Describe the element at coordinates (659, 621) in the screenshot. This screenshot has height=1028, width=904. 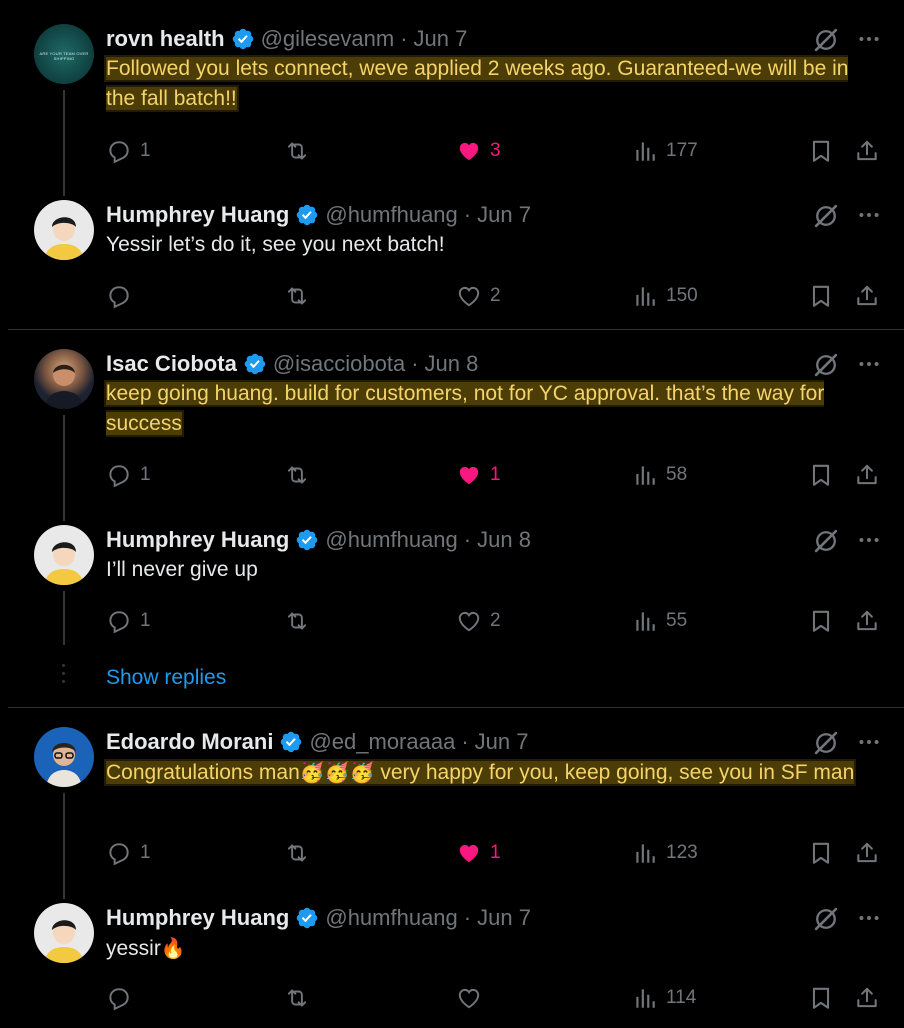
I see `views-button: 55` at that location.